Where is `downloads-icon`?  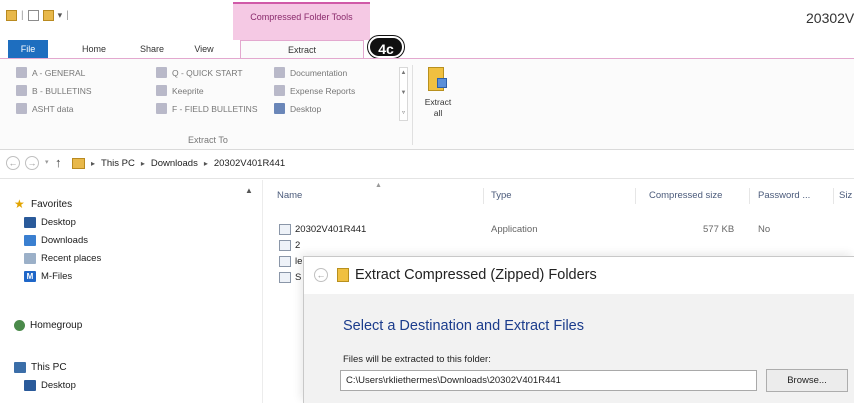 downloads-icon is located at coordinates (30, 240).